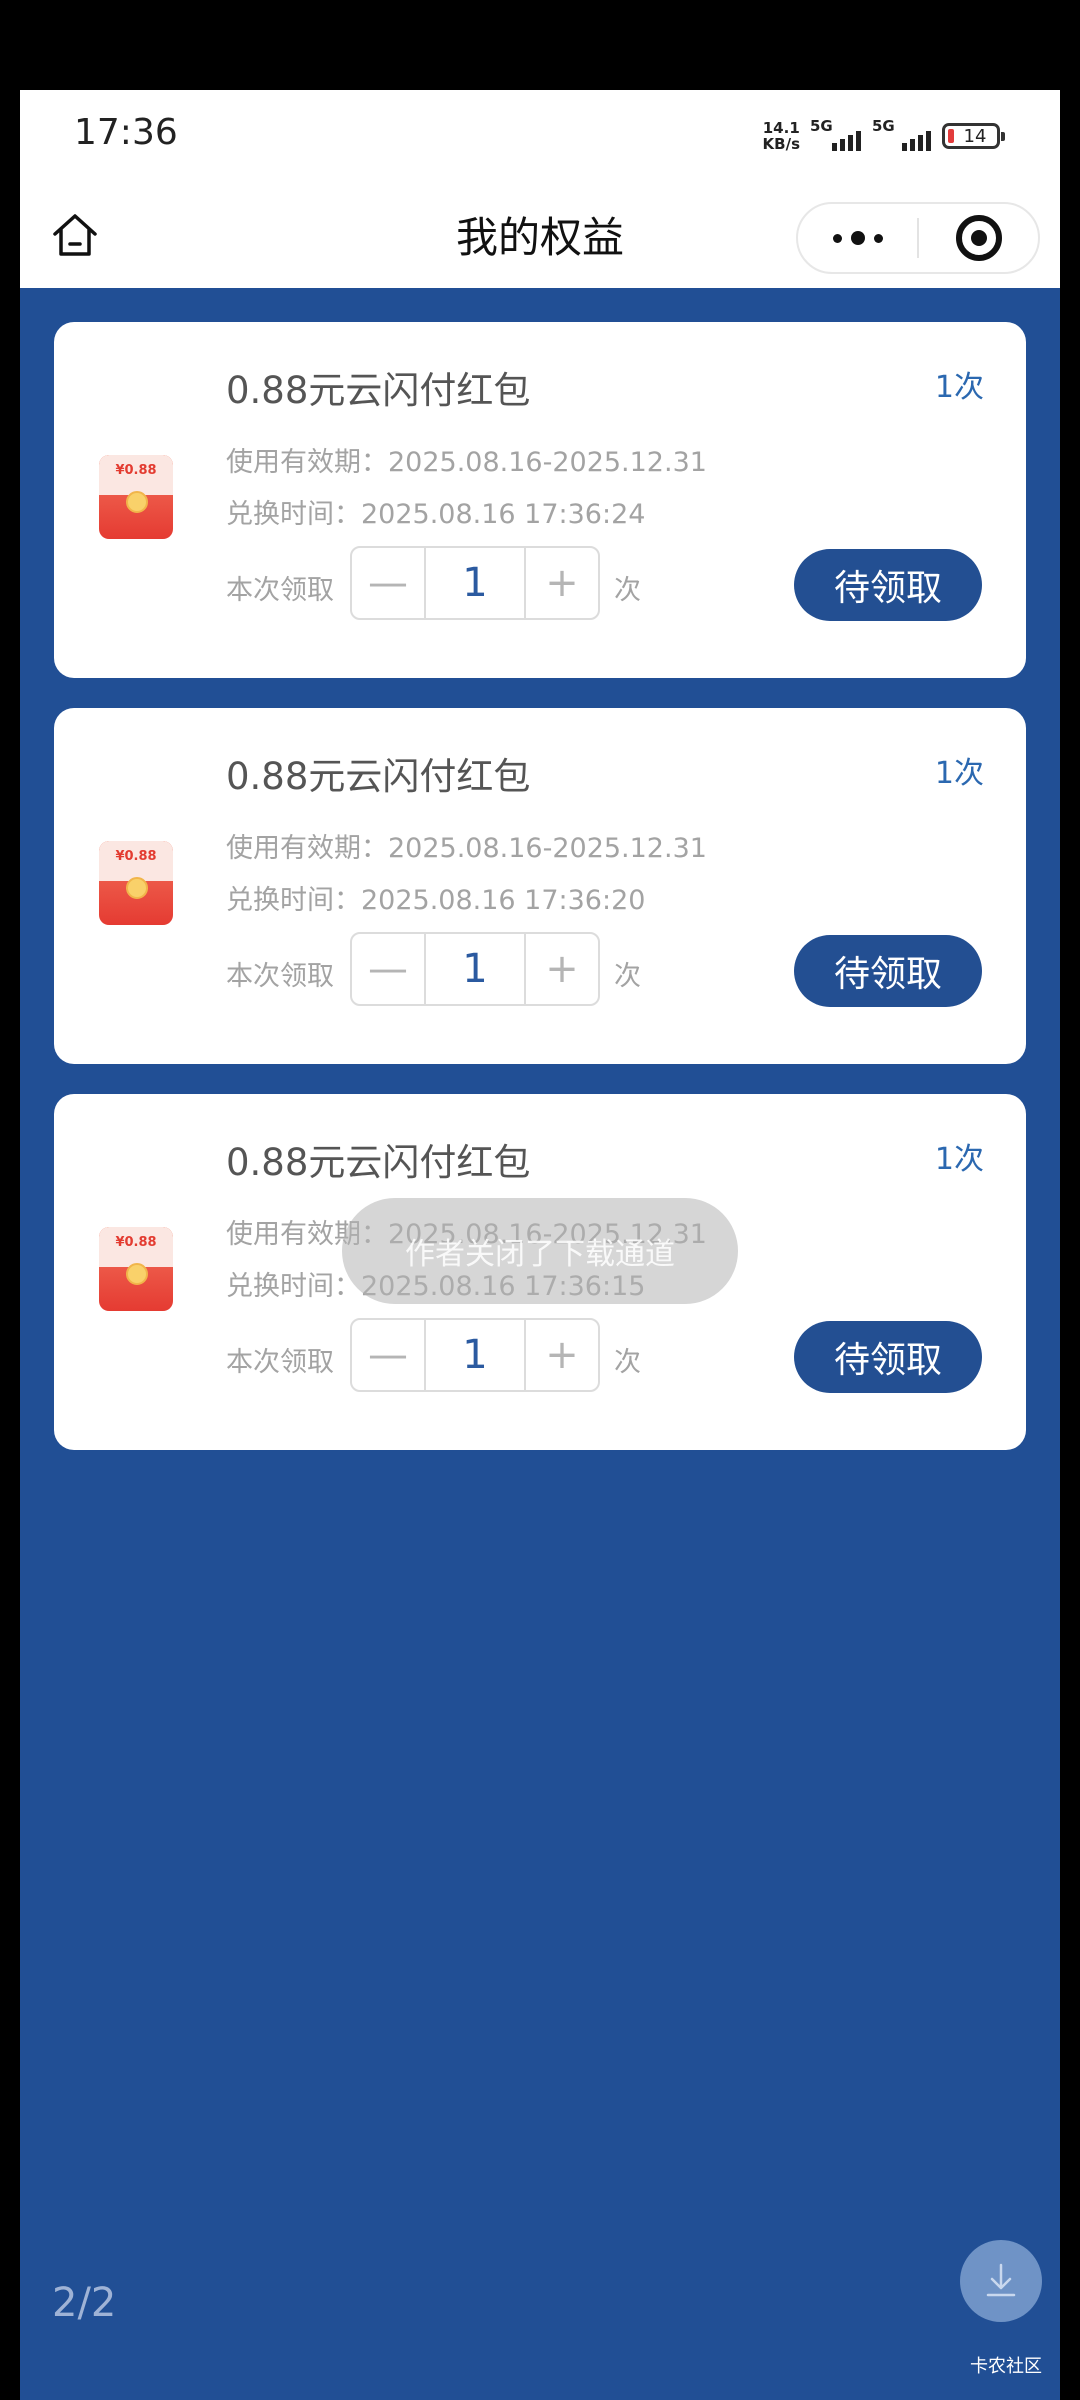 The height and width of the screenshot is (2400, 1080). What do you see at coordinates (781, 144) in the screenshot?
I see `network-speed-unit: KB/s` at bounding box center [781, 144].